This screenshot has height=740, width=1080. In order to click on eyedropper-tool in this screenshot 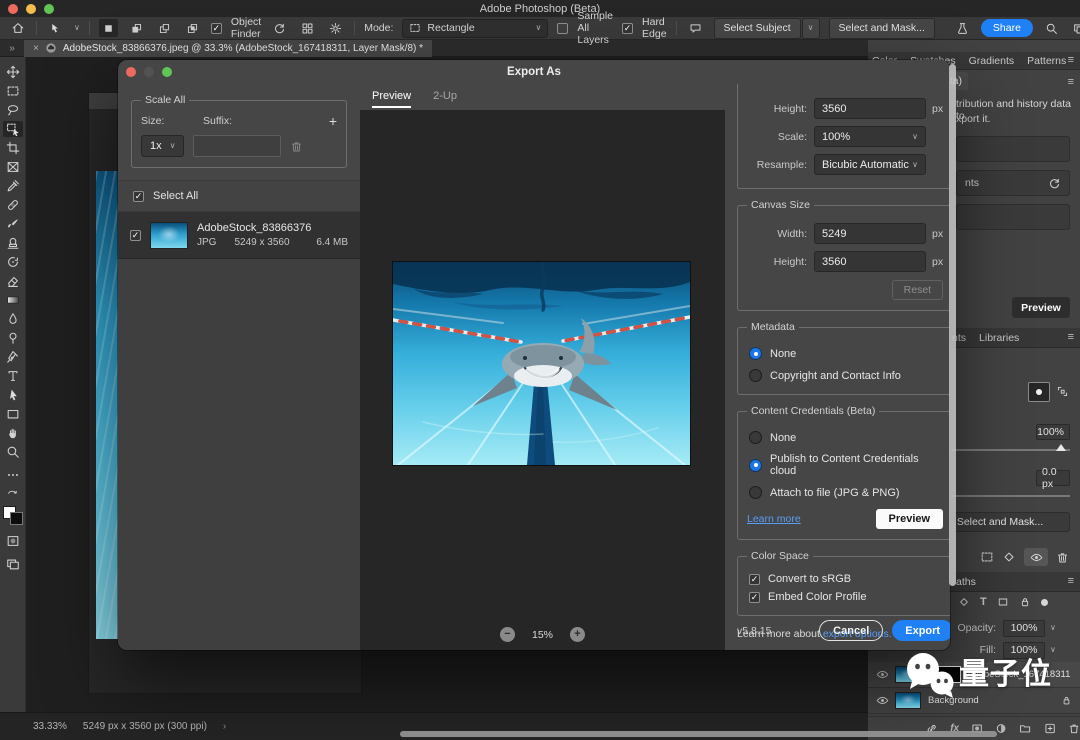, I will do `click(13, 186)`.